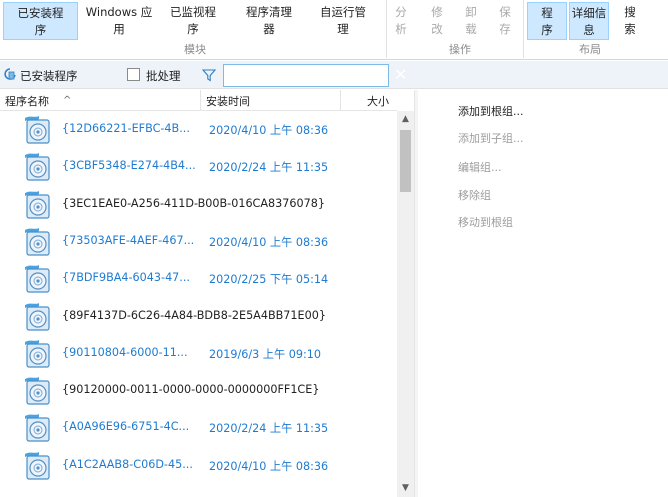  What do you see at coordinates (133, 74) in the screenshot?
I see `batch-checkbox` at bounding box center [133, 74].